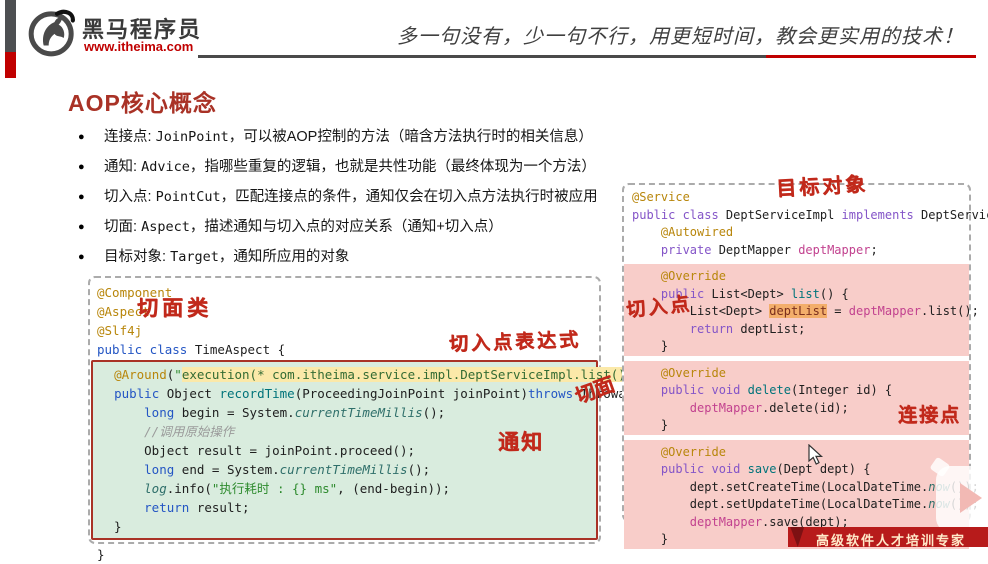 The width and height of the screenshot is (988, 564). What do you see at coordinates (123, 167) in the screenshot?
I see `bullet-label: 通知:` at bounding box center [123, 167].